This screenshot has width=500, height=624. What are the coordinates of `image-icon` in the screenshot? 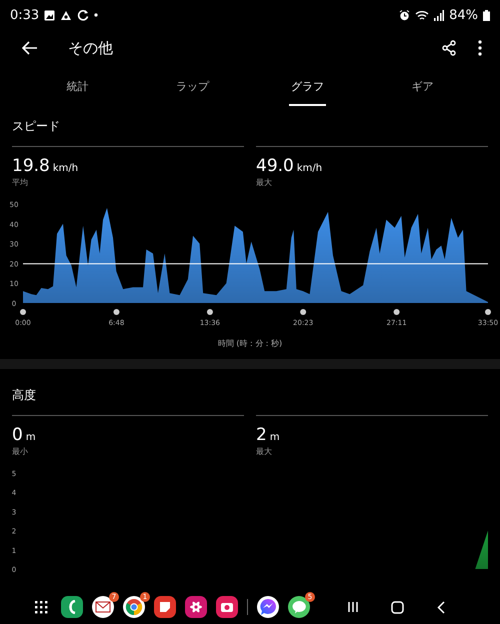 It's located at (50, 15).